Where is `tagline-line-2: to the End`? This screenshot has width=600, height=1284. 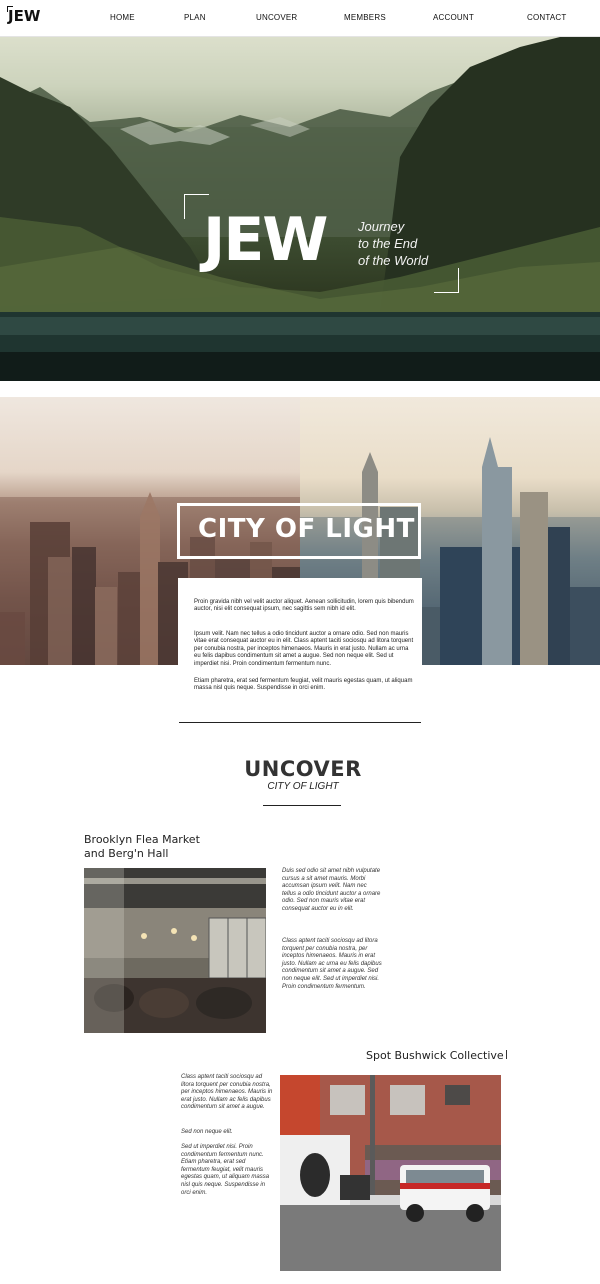
tagline-line-2: to the End is located at coordinates (388, 243).